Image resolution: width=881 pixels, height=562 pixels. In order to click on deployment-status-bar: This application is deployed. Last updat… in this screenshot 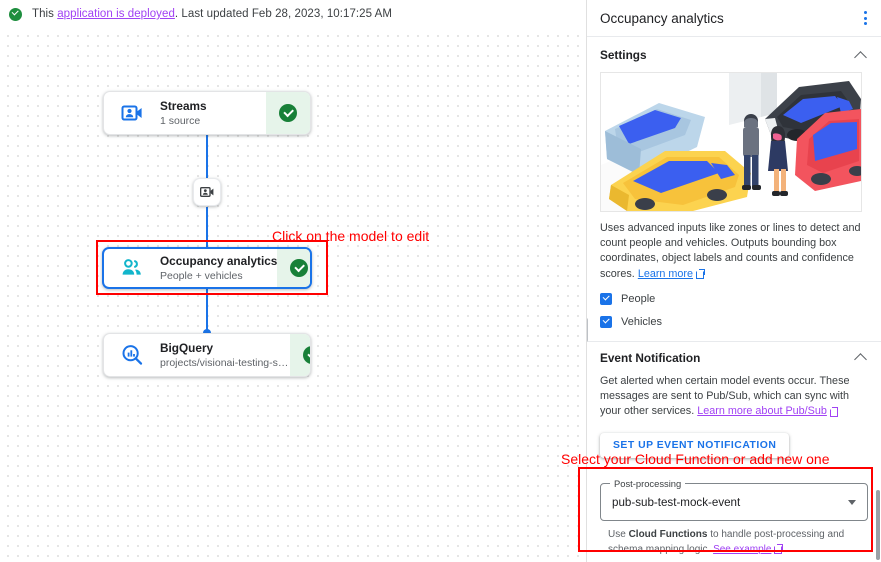, I will do `click(293, 14)`.